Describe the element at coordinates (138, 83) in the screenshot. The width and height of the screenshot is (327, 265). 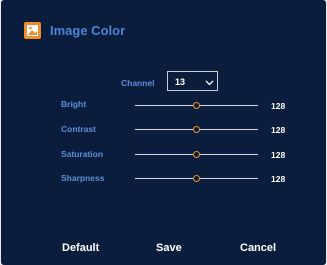
I see `channel-label: Channel` at that location.